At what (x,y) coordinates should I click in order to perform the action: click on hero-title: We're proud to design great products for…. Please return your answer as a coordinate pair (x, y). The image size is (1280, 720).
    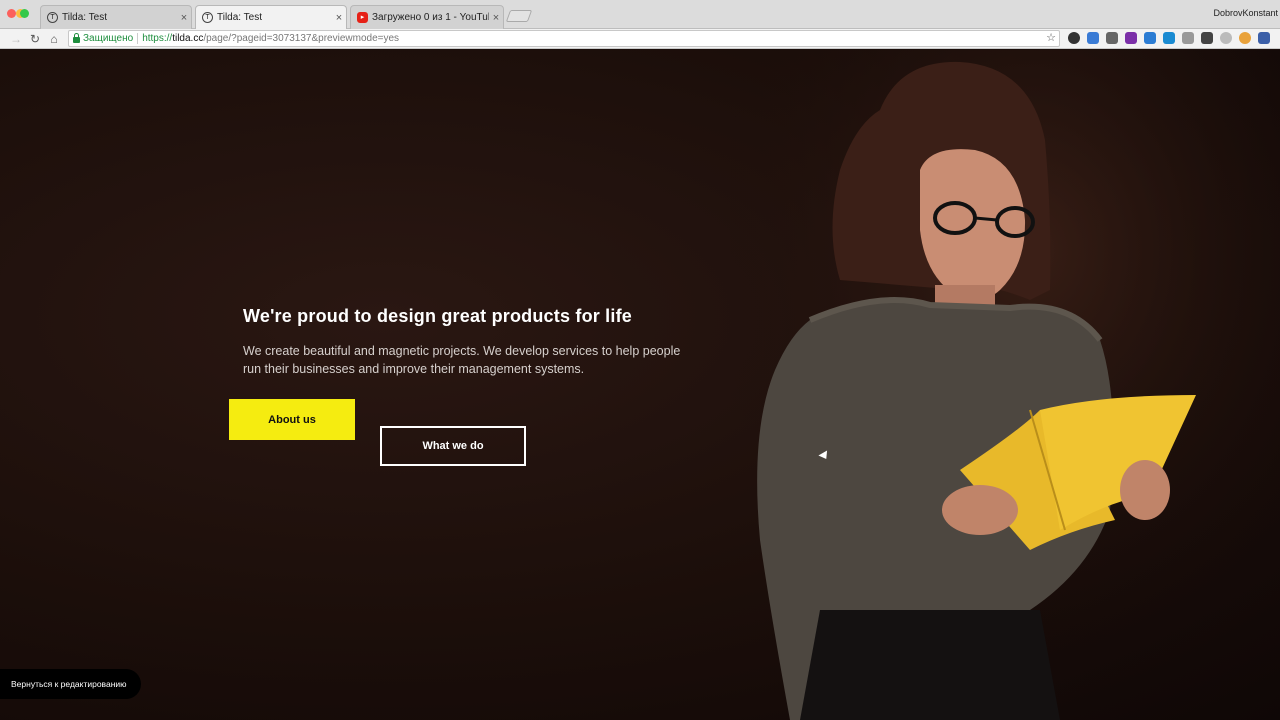
    Looking at the image, I should click on (437, 316).